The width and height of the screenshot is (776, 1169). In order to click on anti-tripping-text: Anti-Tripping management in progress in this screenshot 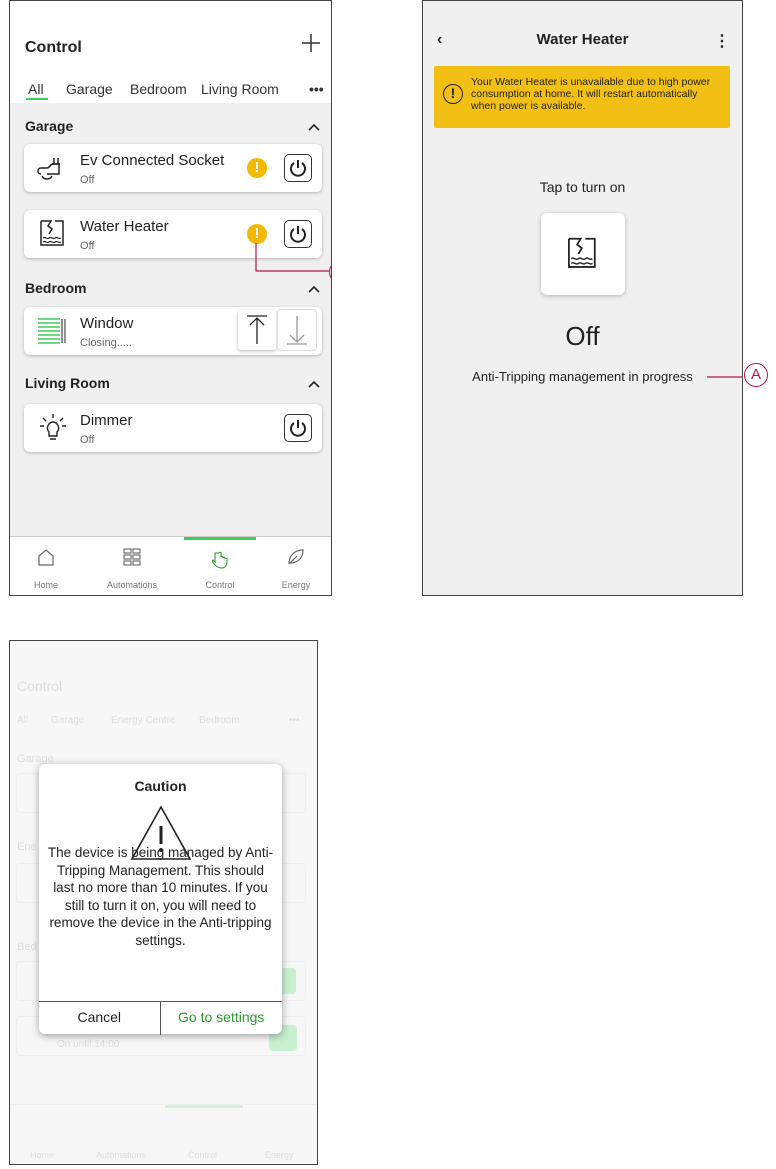, I will do `click(582, 376)`.